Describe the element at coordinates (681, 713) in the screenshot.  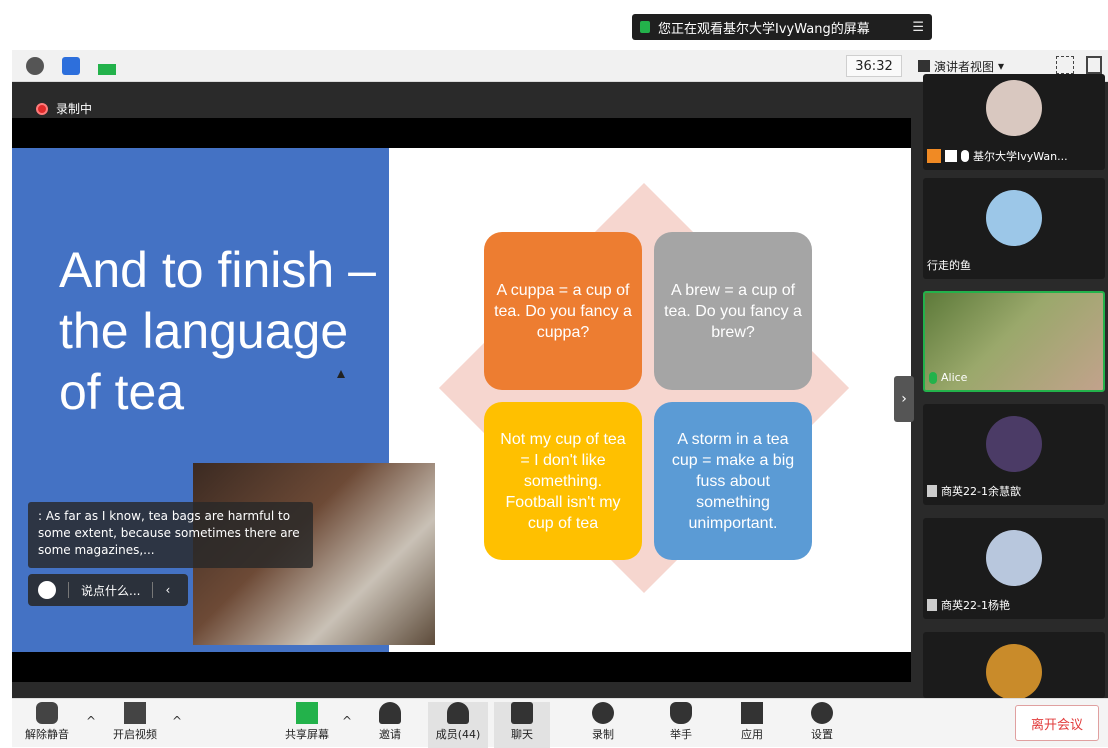
I see `hand-icon` at that location.